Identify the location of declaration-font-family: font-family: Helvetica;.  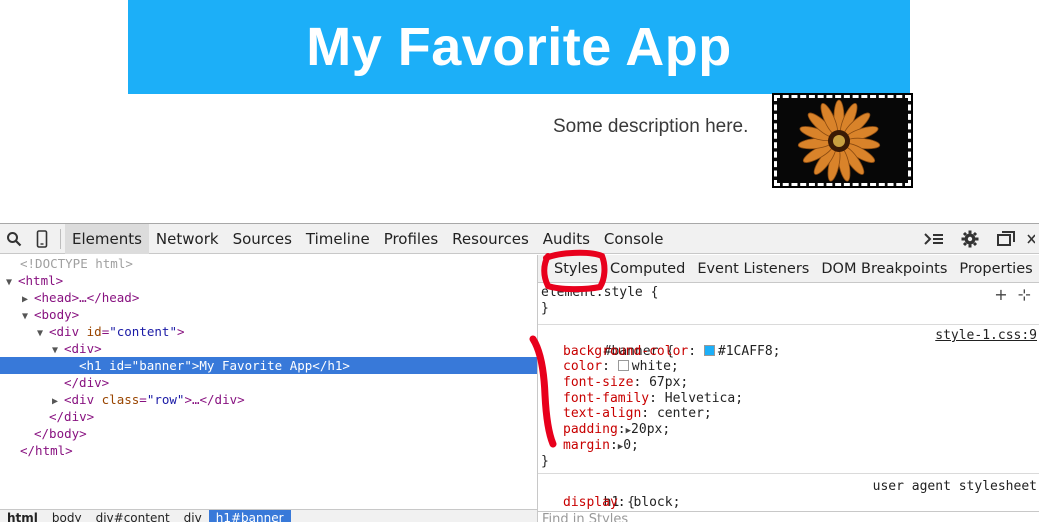
(790, 399).